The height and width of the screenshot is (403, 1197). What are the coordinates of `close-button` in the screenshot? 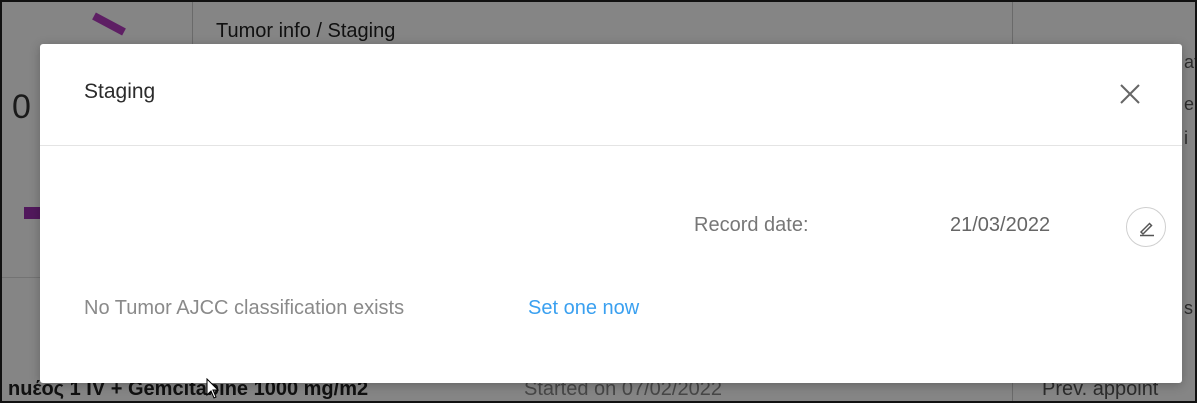 It's located at (1130, 94).